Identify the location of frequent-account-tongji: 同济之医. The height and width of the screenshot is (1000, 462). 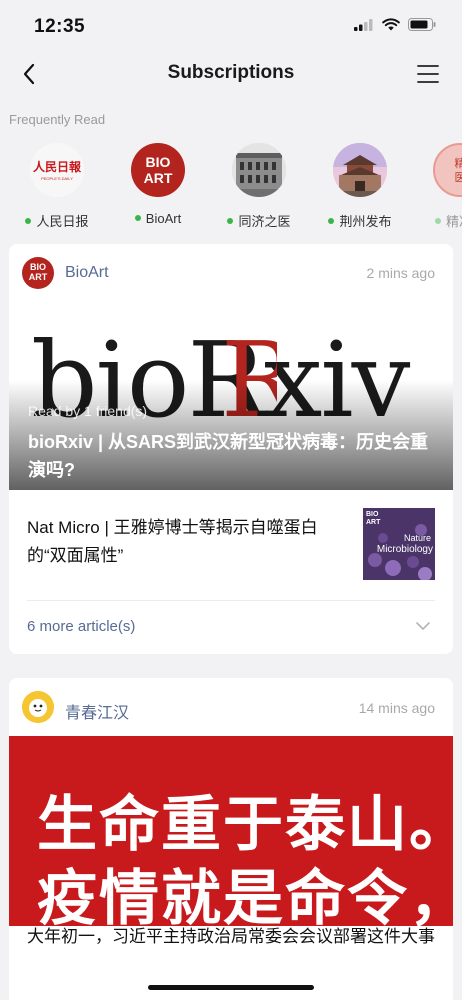
(259, 185).